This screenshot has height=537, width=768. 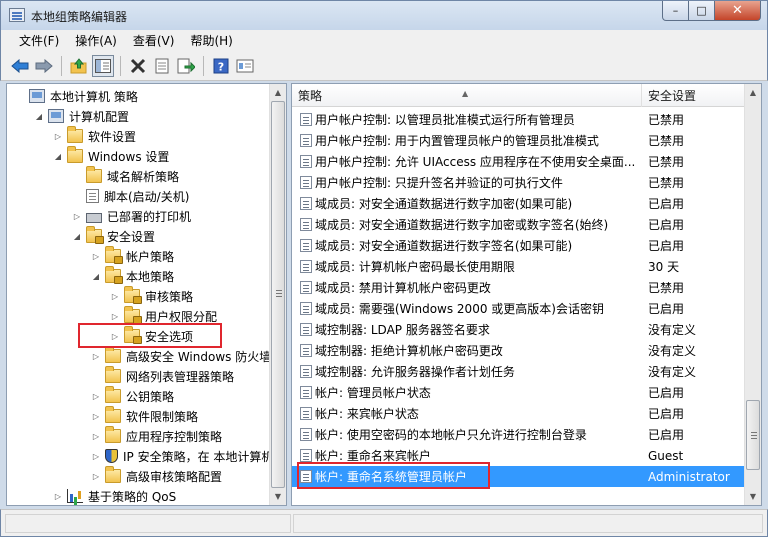 What do you see at coordinates (169, 296) in the screenshot?
I see `tree-node-label: 审核策略` at bounding box center [169, 296].